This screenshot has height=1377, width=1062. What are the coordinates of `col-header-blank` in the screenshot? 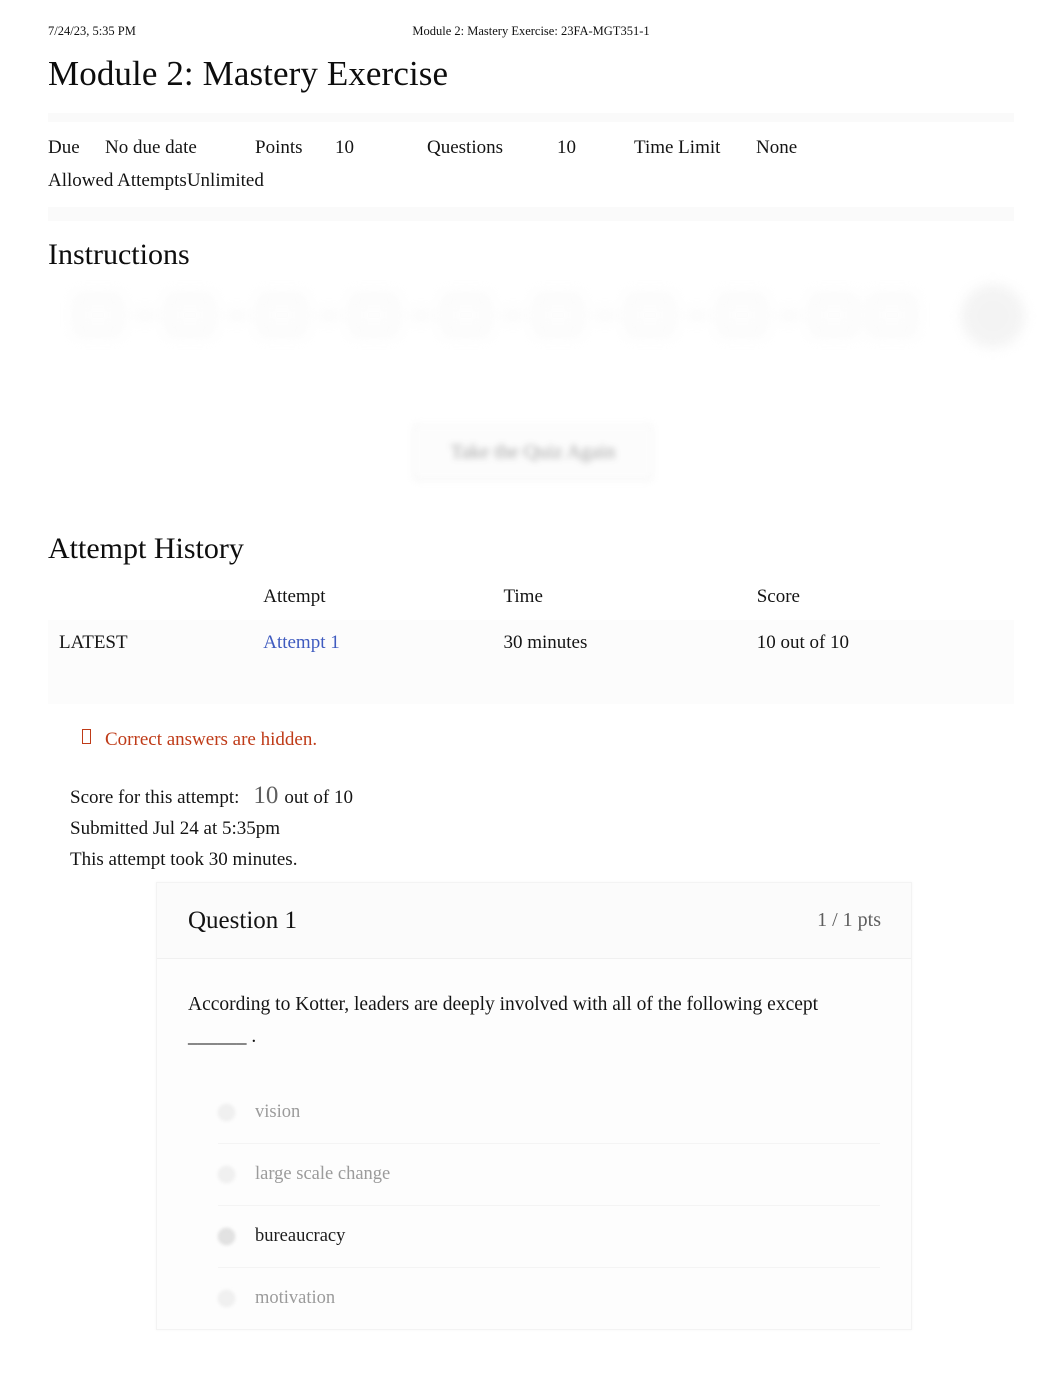 It's located at (155, 601).